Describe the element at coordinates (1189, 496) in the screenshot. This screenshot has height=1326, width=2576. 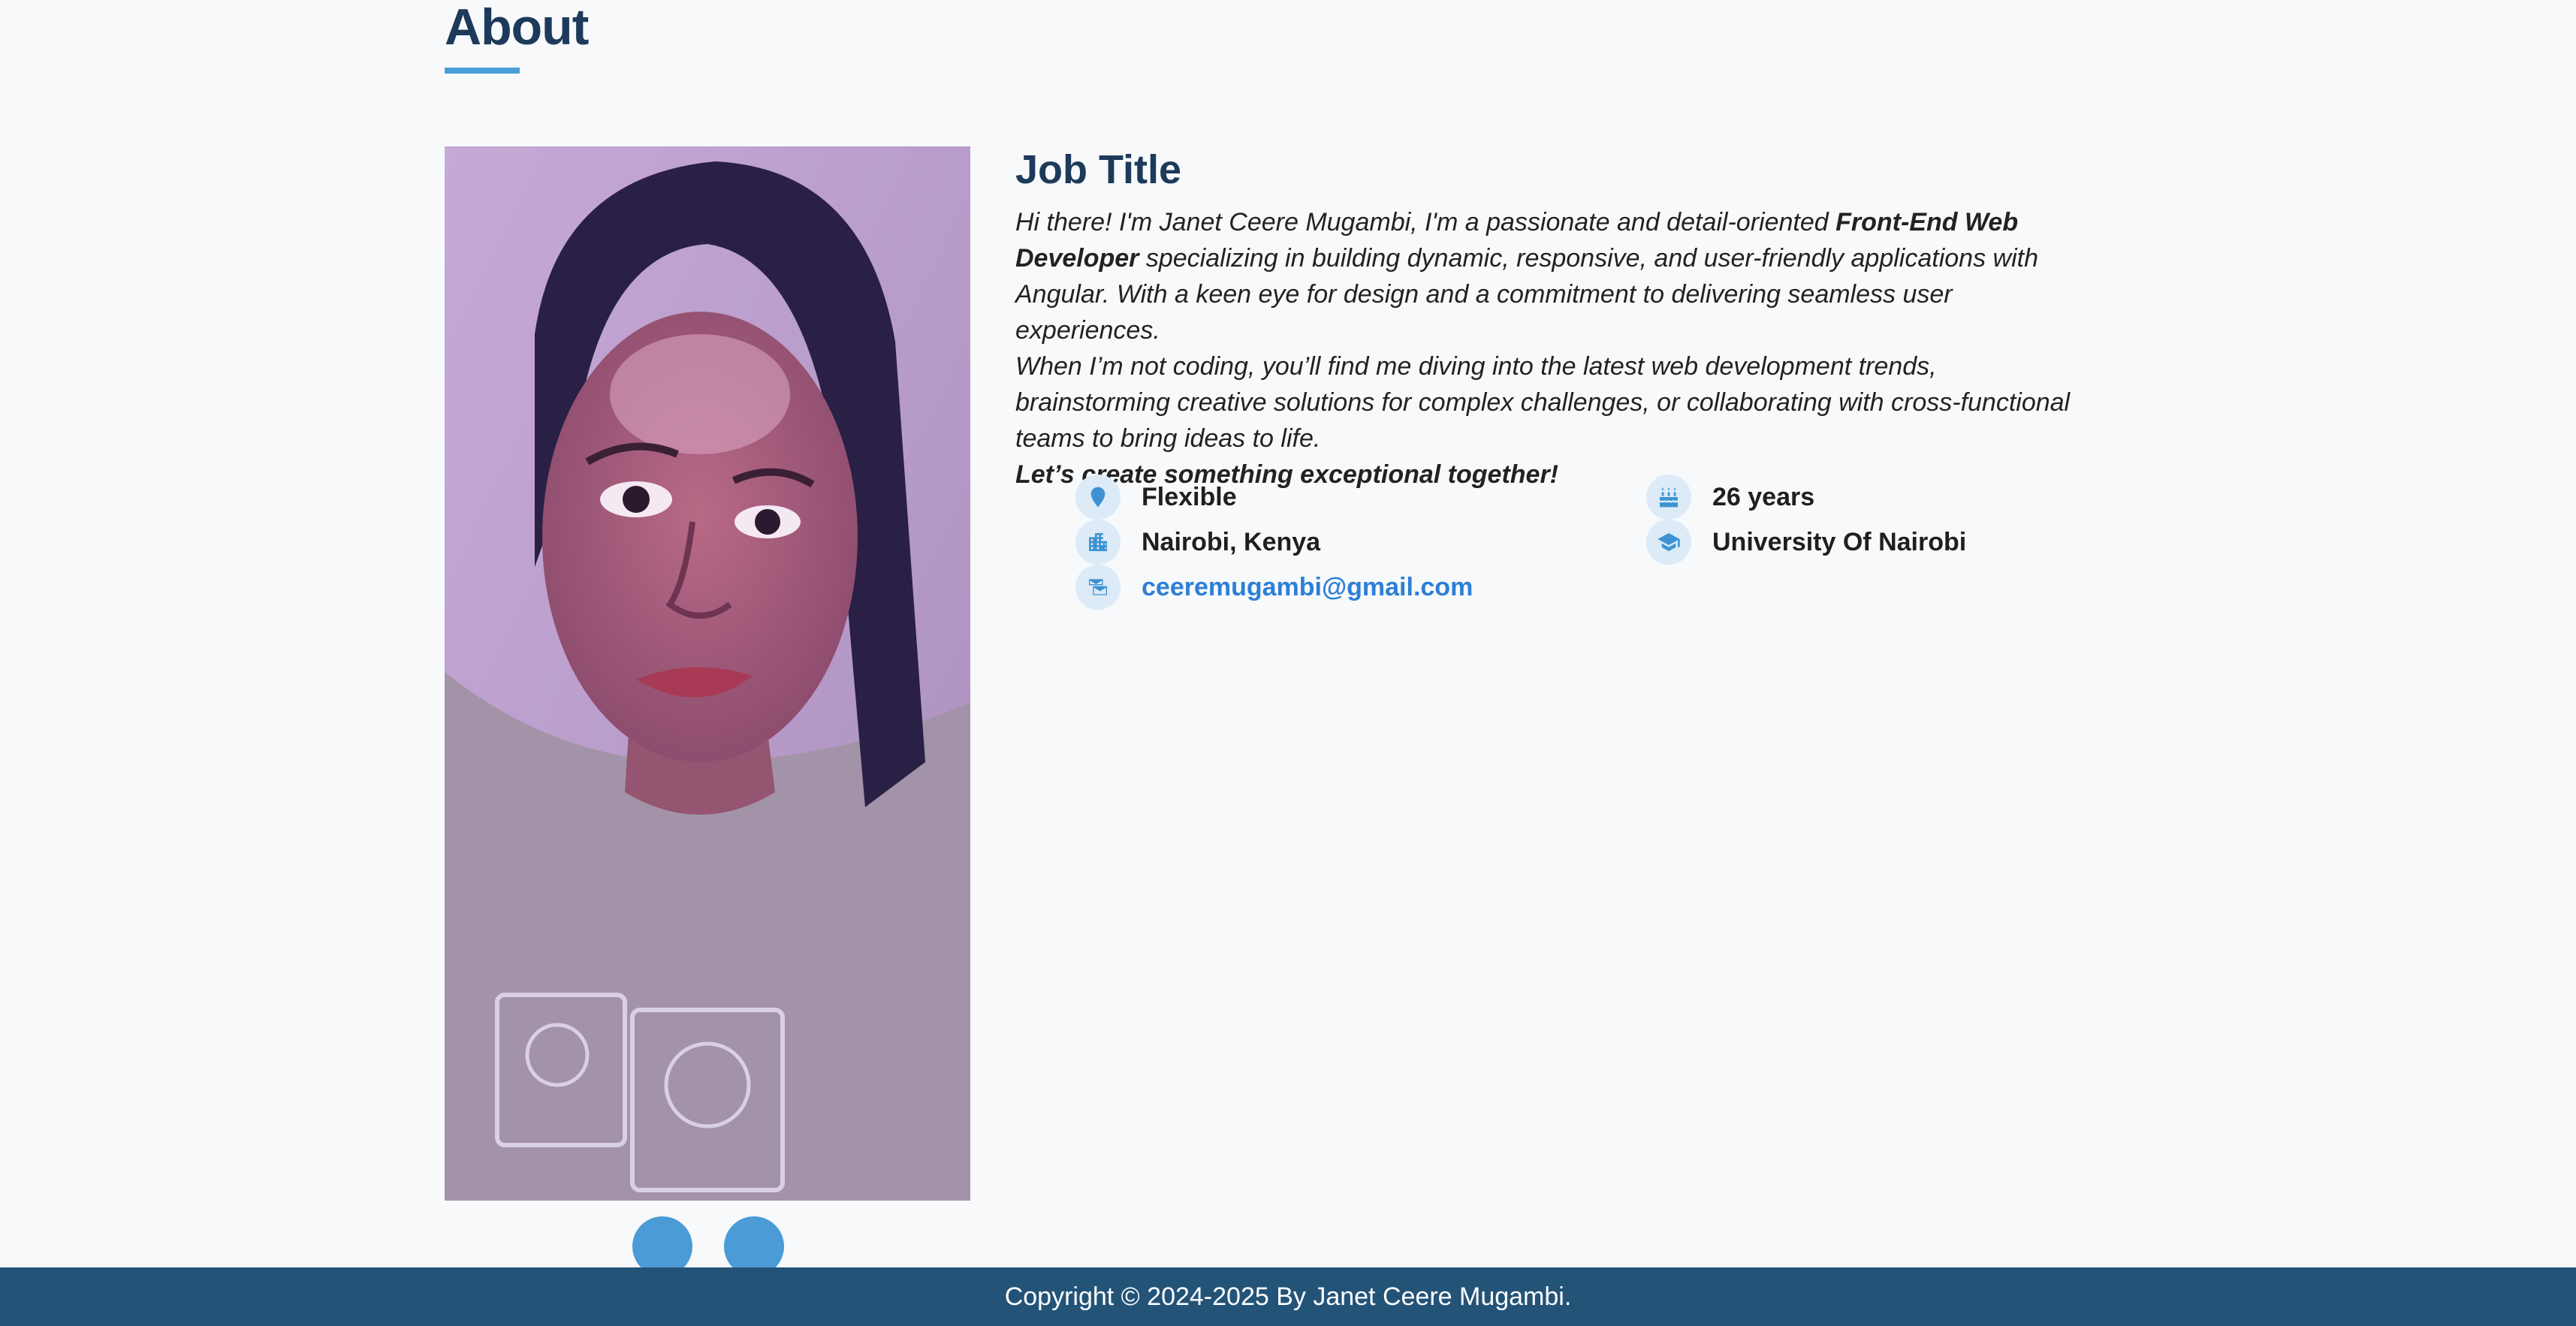
I see `info-work-mode: Flexible` at that location.